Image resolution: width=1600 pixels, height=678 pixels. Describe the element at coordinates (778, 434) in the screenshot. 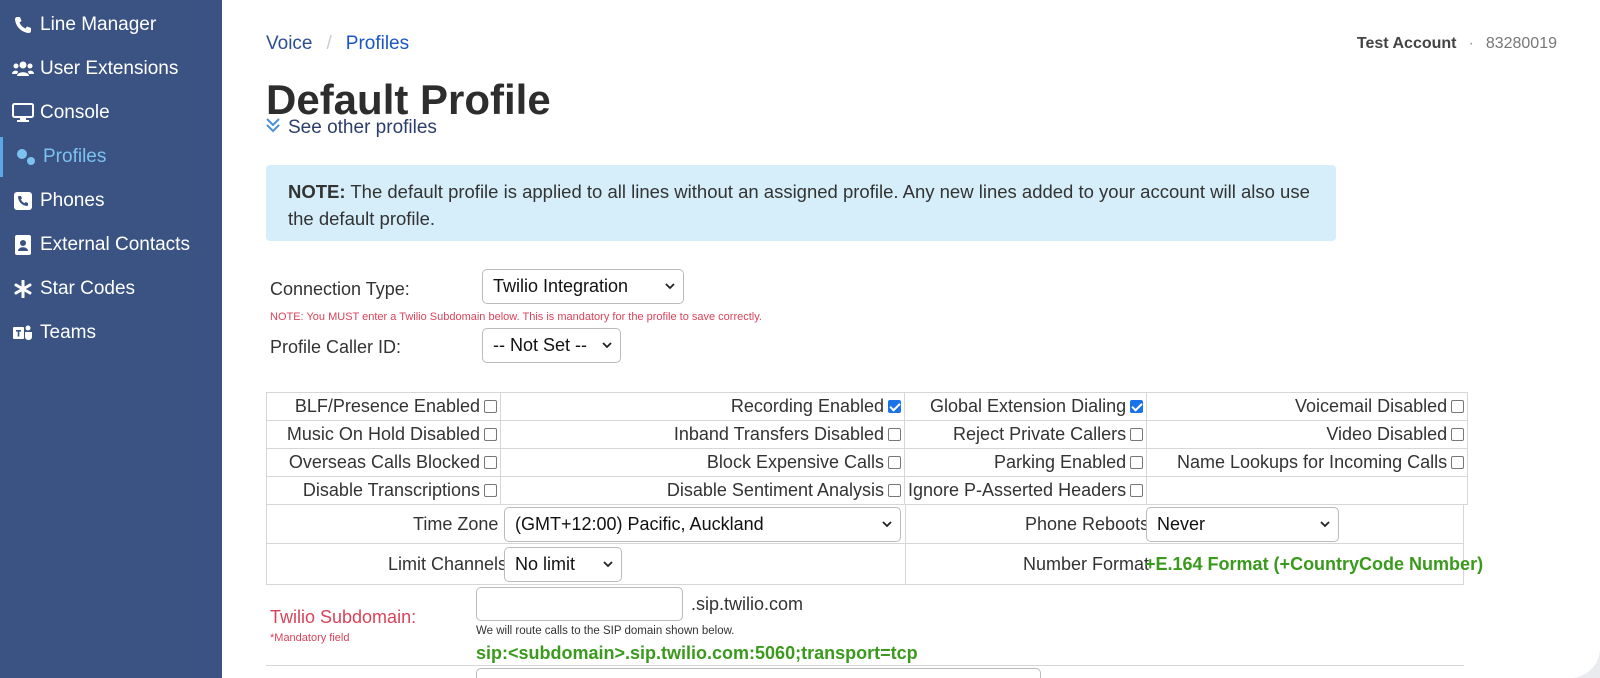

I see `option-label: Inband Transfers Disabled` at that location.